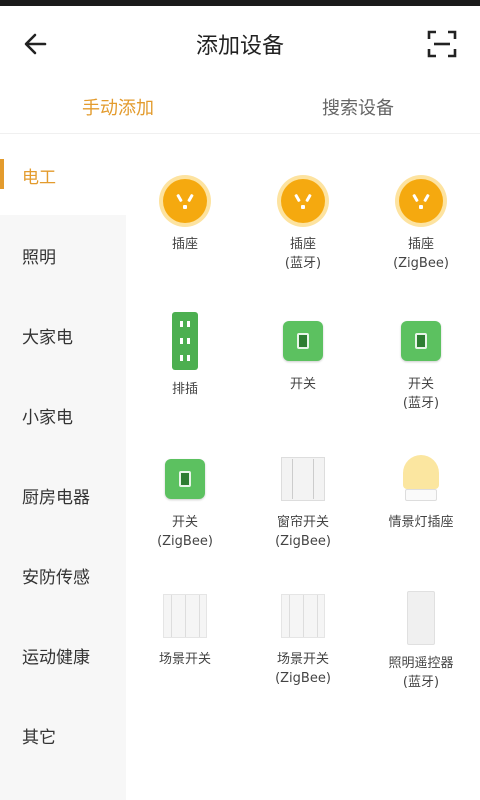  I want to click on scan-button, so click(442, 44).